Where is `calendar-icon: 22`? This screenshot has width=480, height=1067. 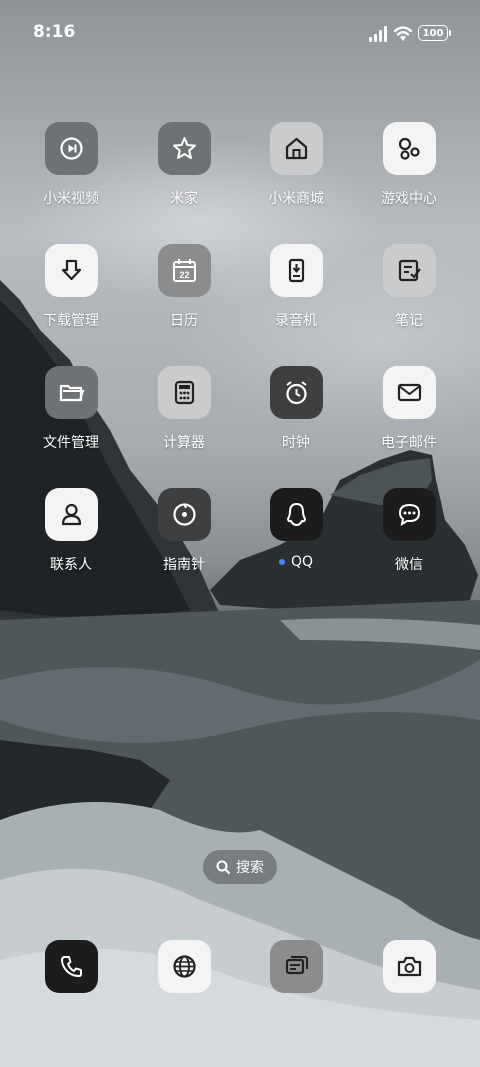
calendar-icon: 22 is located at coordinates (184, 270).